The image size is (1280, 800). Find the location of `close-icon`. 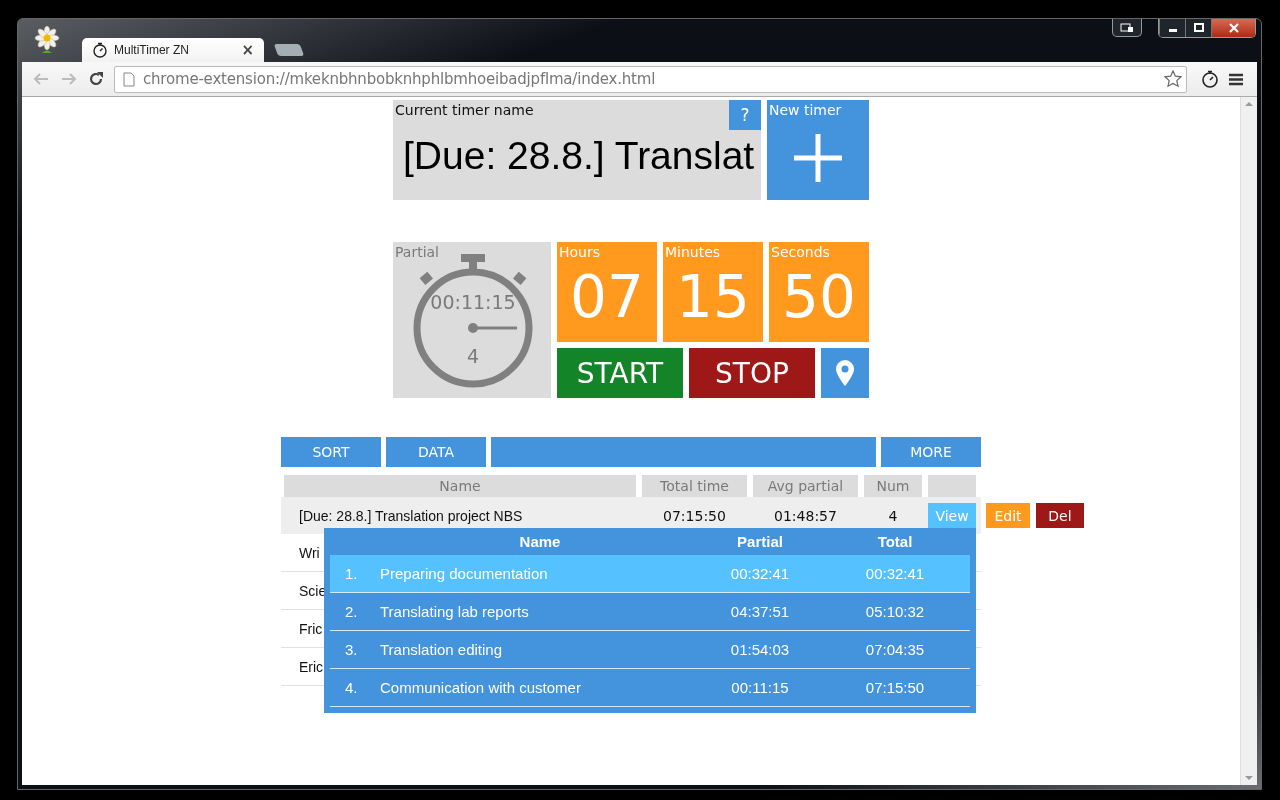

close-icon is located at coordinates (1233, 28).